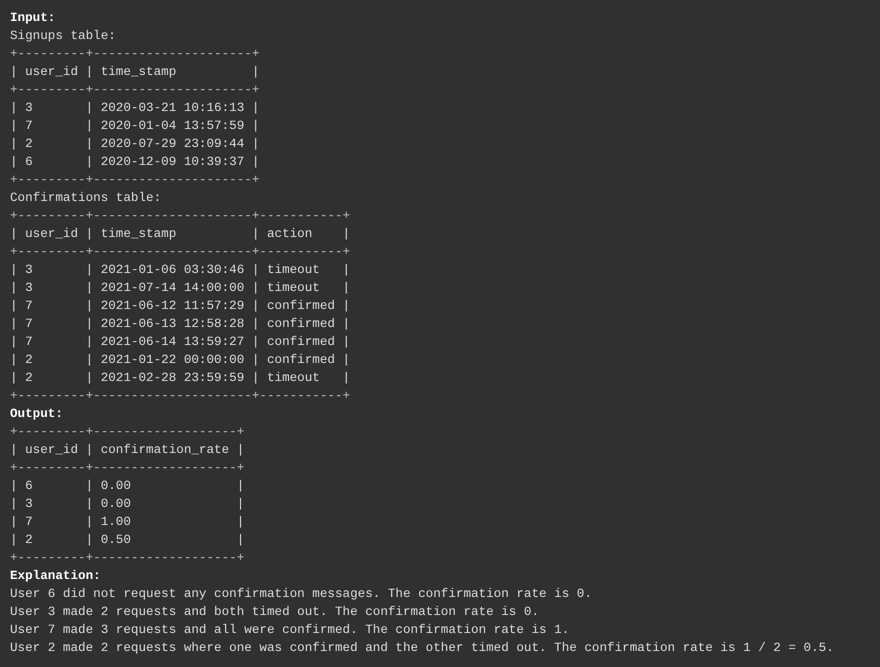  What do you see at coordinates (135, 126) in the screenshot?
I see `table-row-text: | 7 | 2020-01-04 13:57:59 |` at bounding box center [135, 126].